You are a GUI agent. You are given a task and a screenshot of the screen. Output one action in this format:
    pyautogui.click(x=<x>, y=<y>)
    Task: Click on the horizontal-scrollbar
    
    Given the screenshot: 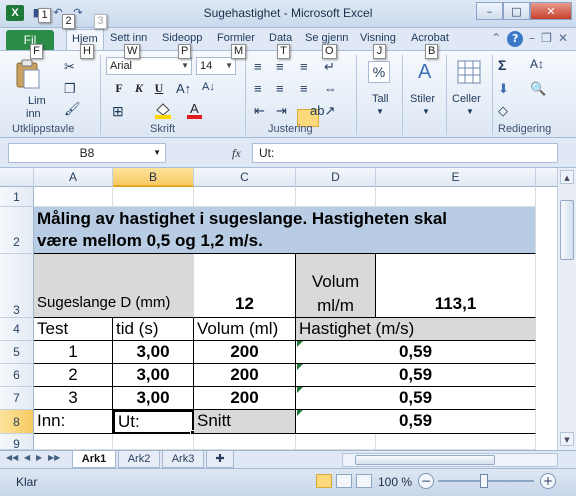 What is the action you would take?
    pyautogui.click(x=450, y=460)
    